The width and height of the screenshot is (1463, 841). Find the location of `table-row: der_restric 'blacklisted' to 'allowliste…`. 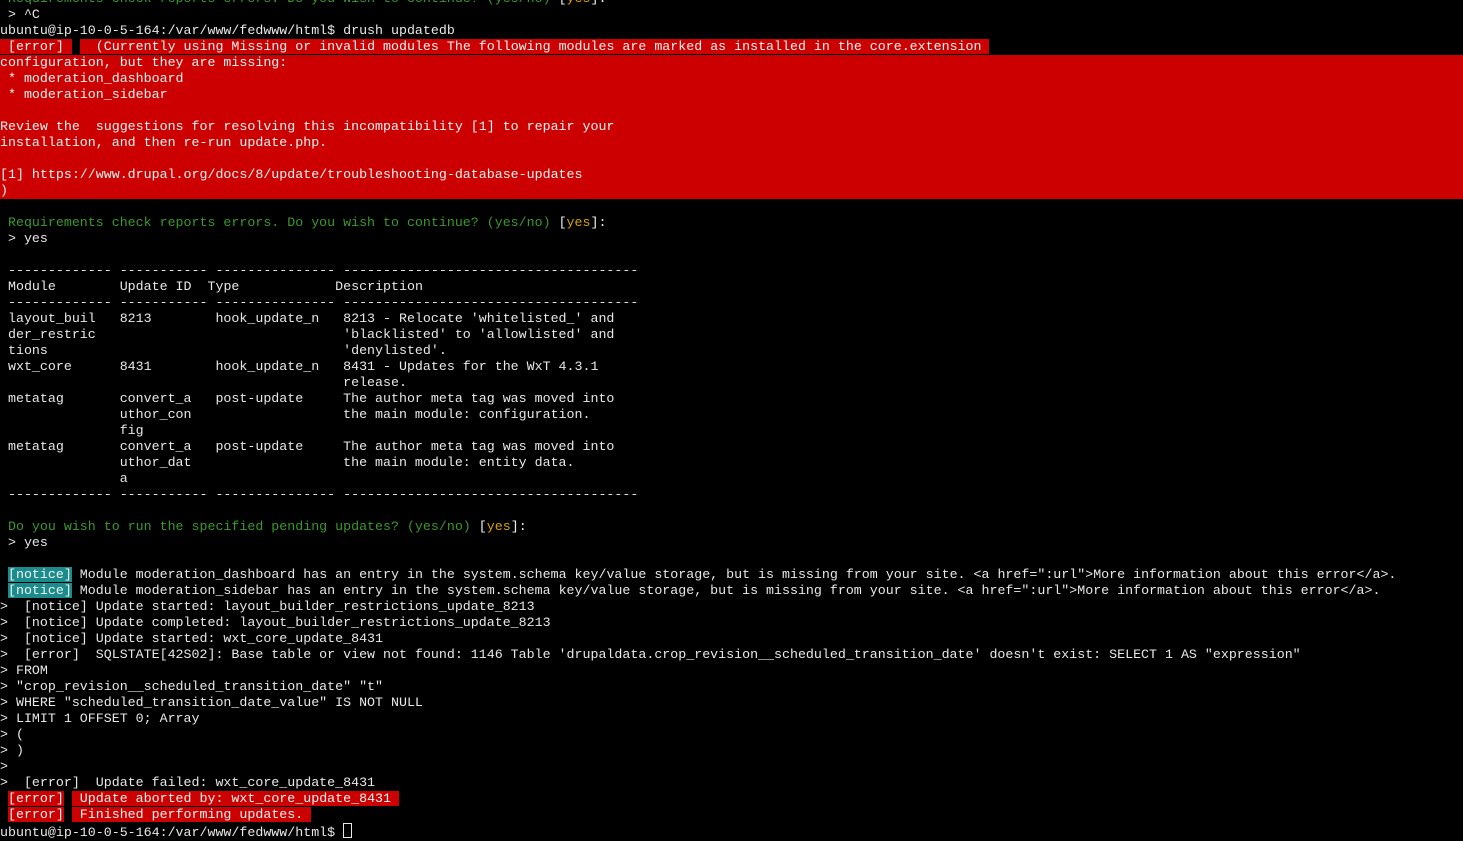

table-row: der_restric 'blacklisted' to 'allowliste… is located at coordinates (307, 334).